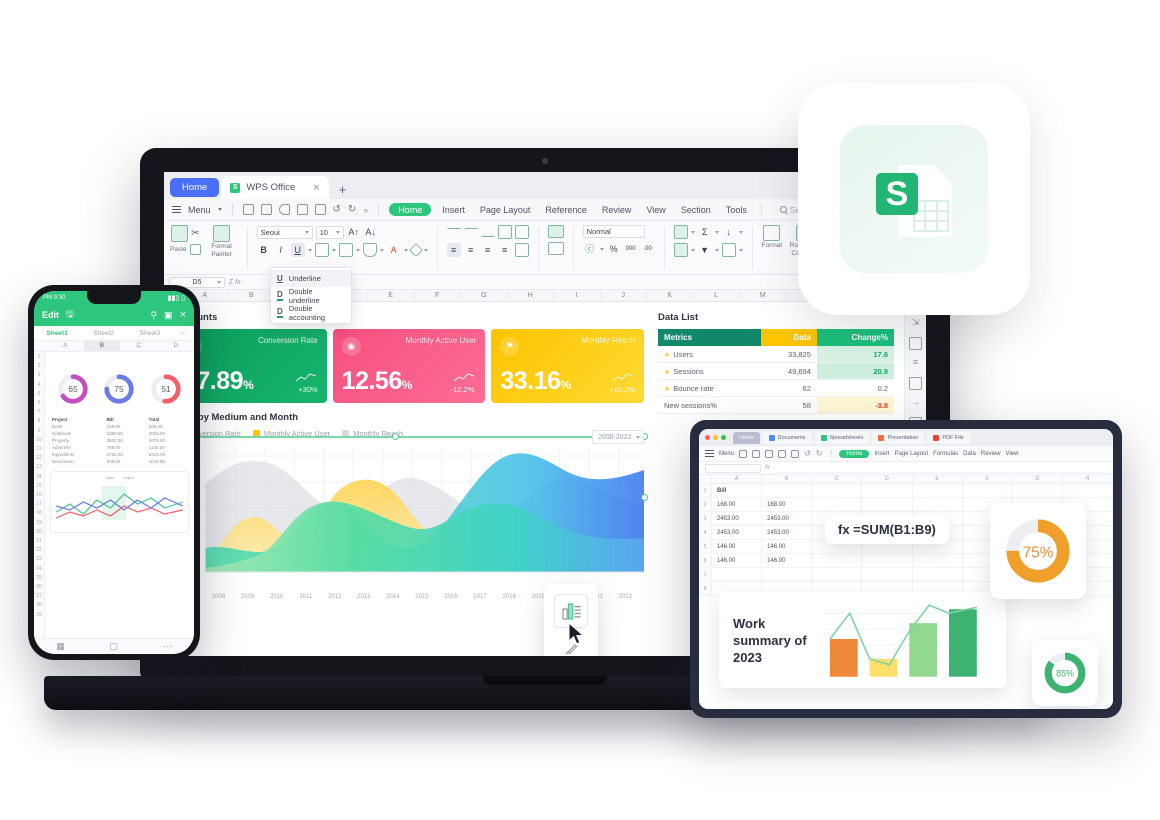  Describe the element at coordinates (183, 333) in the screenshot. I see `more-icon: ⋯` at that location.